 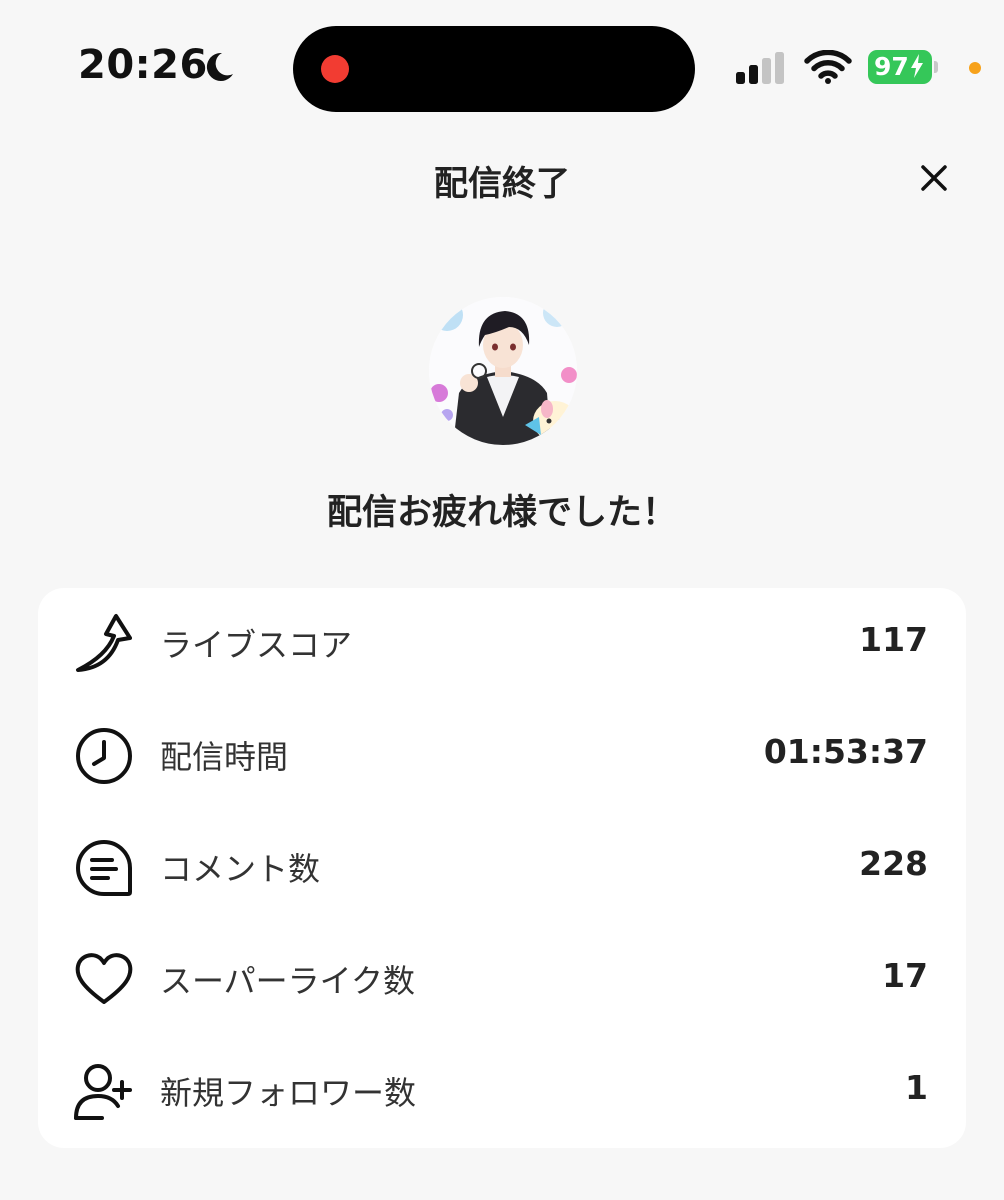 What do you see at coordinates (845, 751) in the screenshot?
I see `stat-value: 01:53:37` at bounding box center [845, 751].